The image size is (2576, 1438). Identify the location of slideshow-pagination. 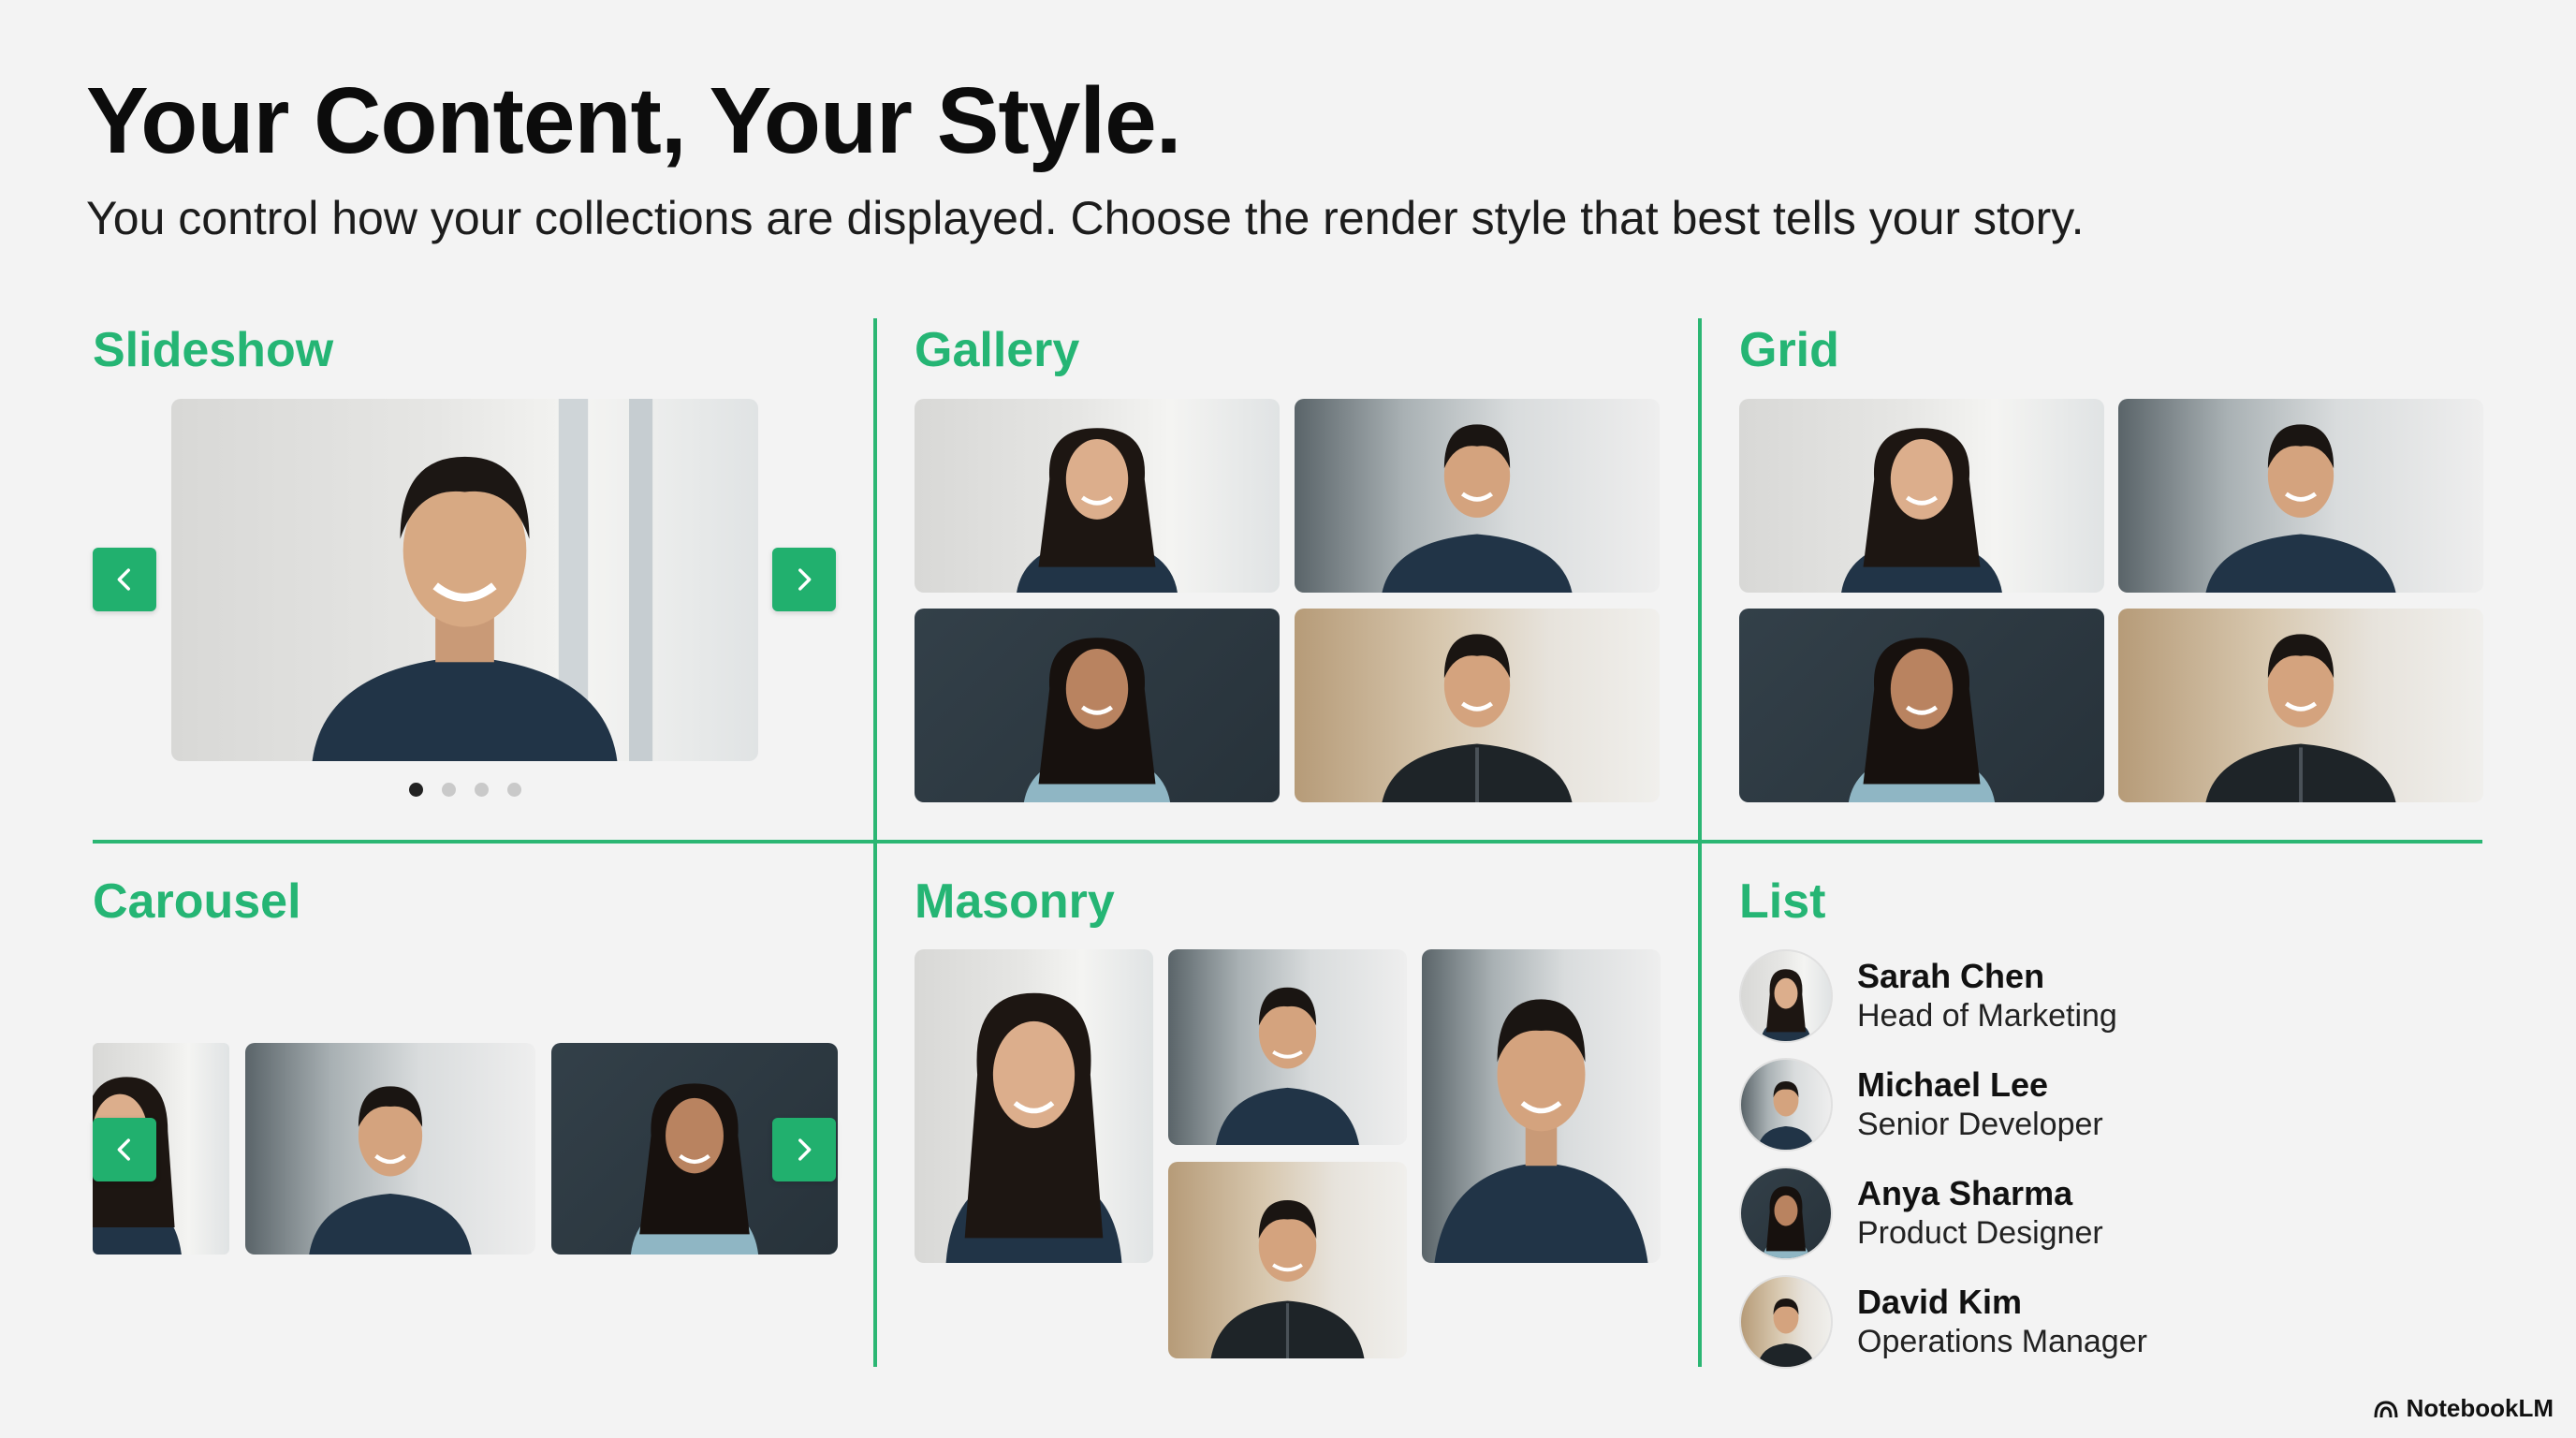
(465, 790).